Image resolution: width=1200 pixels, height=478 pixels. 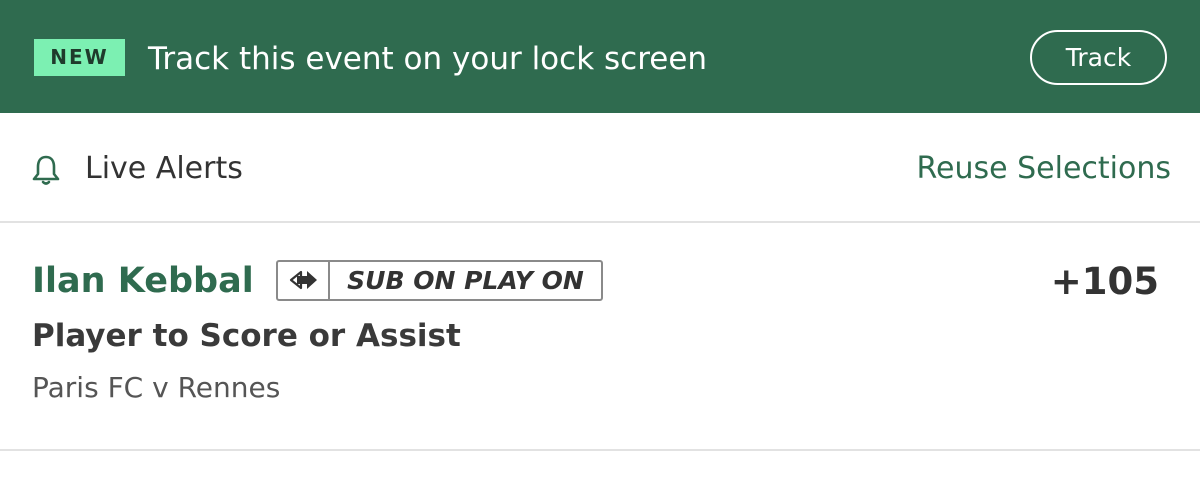 What do you see at coordinates (1044, 169) in the screenshot?
I see `reuse-selections-link: Reuse Selections` at bounding box center [1044, 169].